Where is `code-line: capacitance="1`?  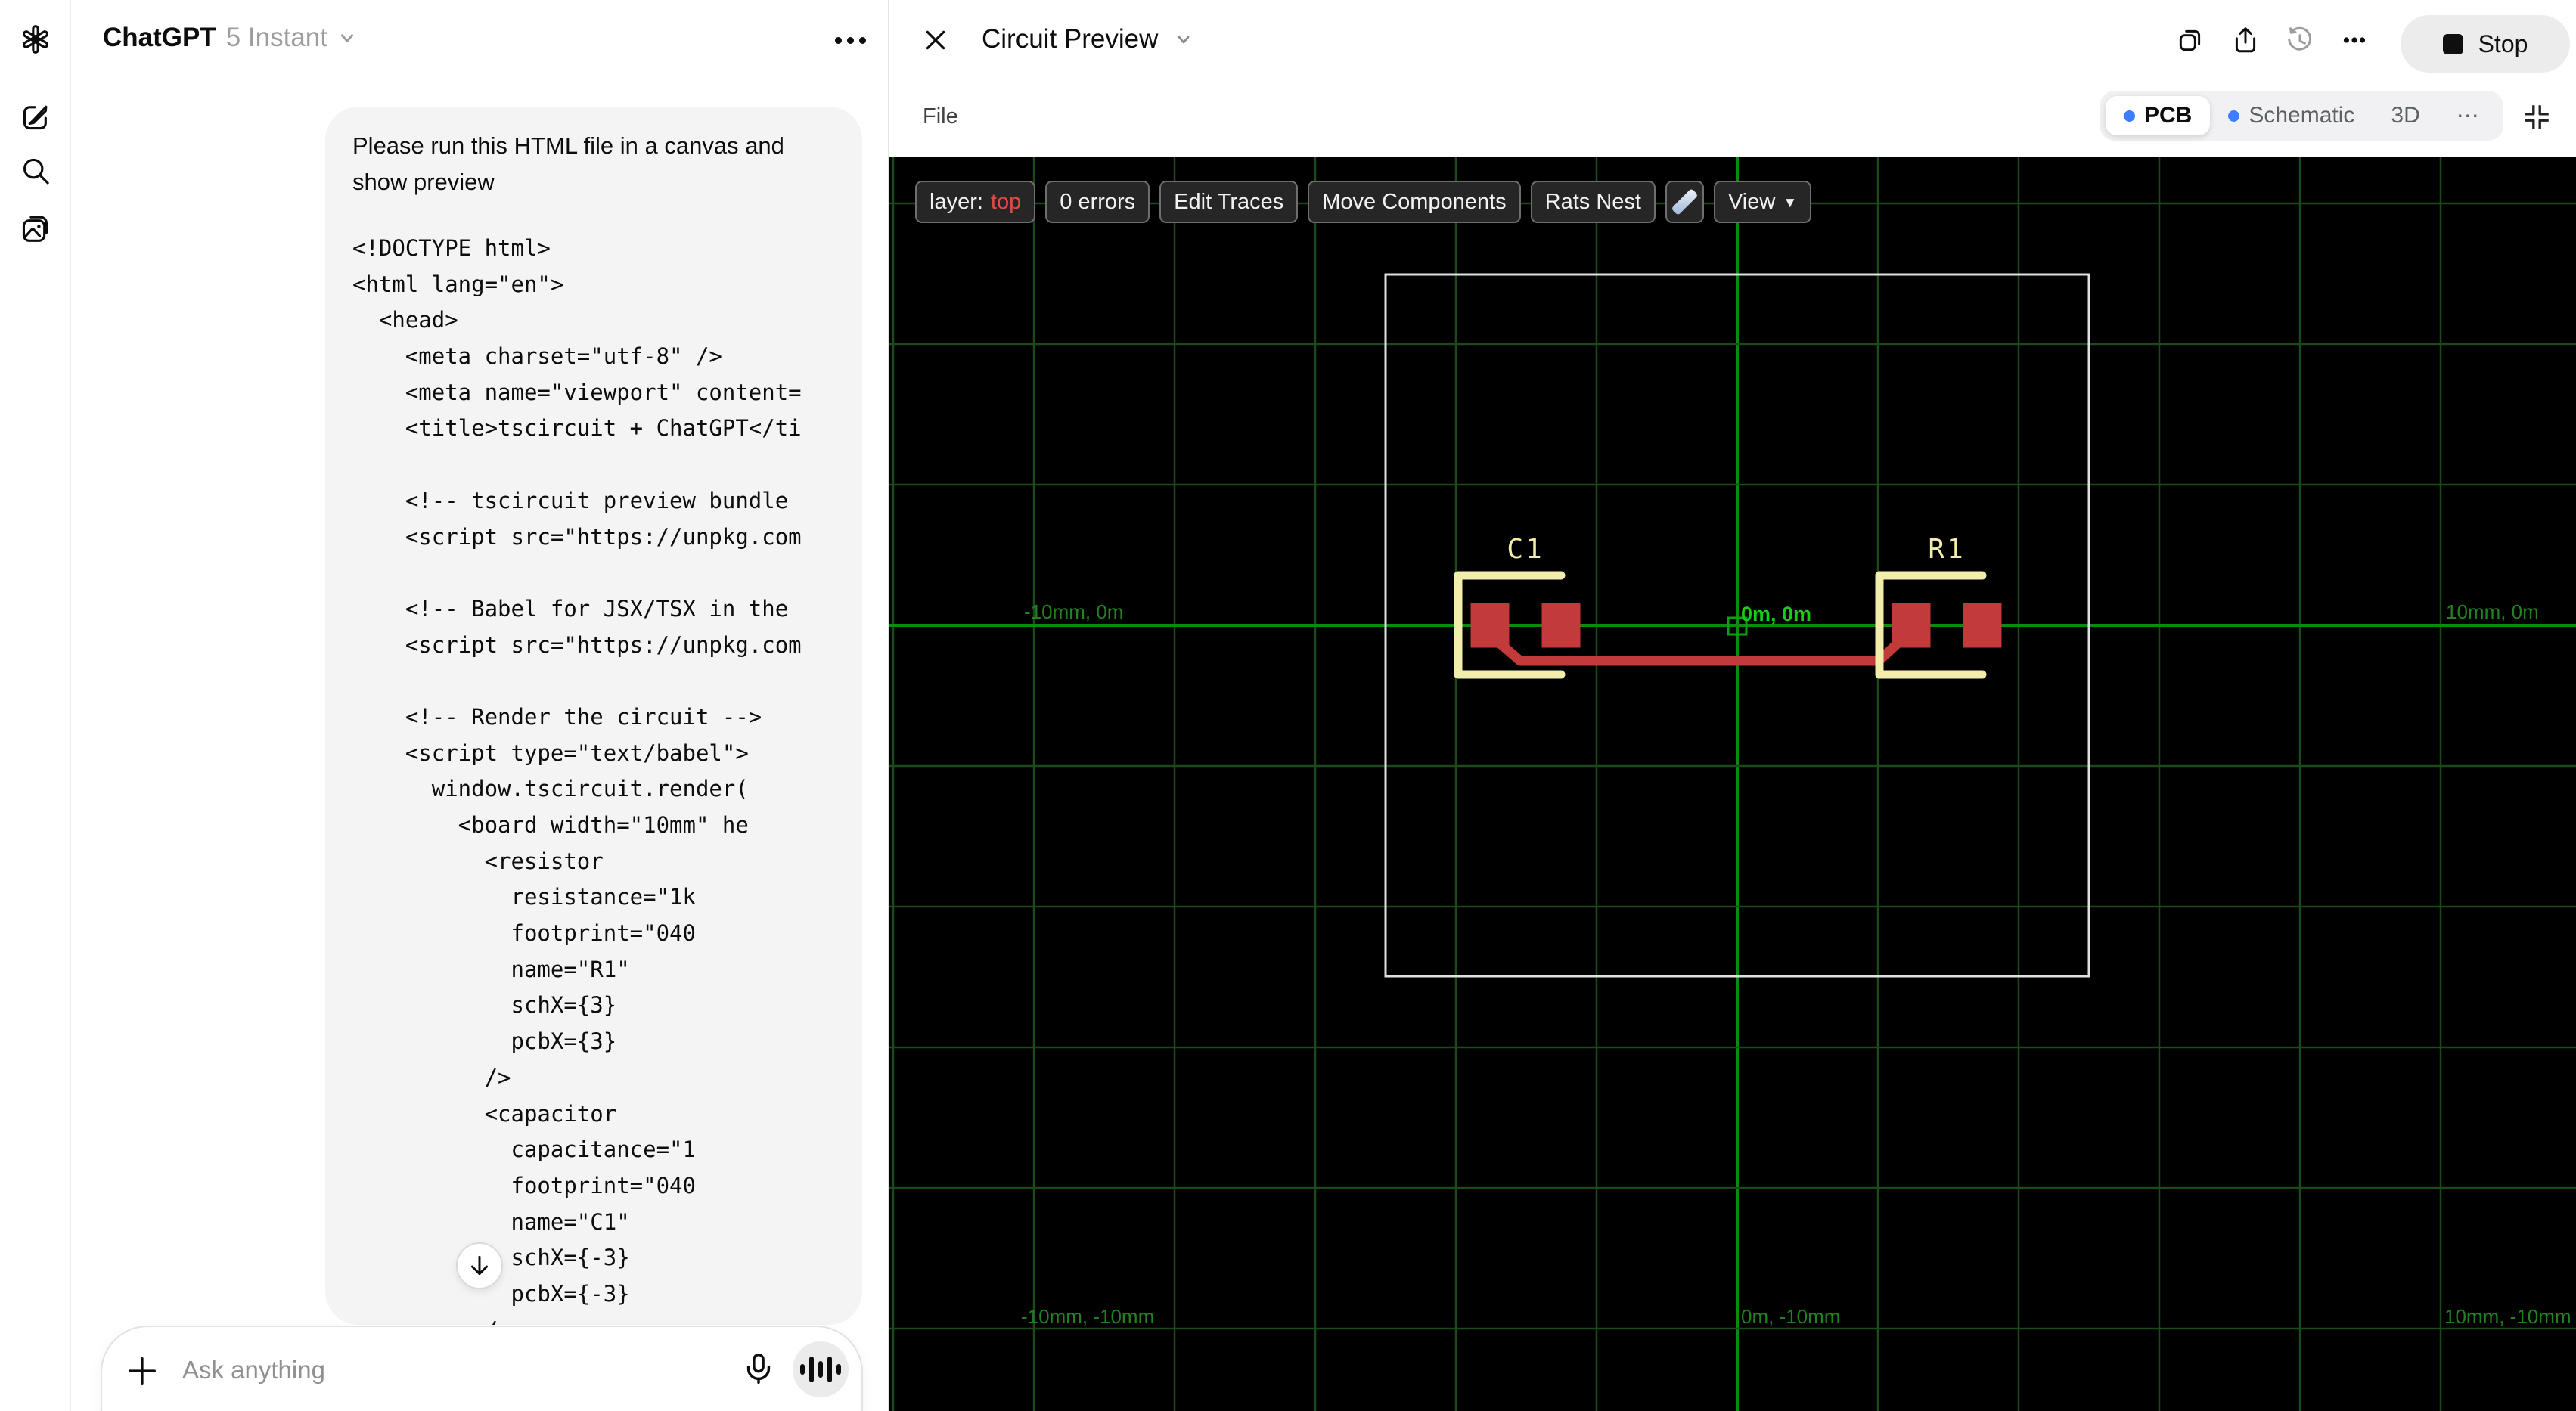
code-line: capacitance="1 is located at coordinates (524, 1150).